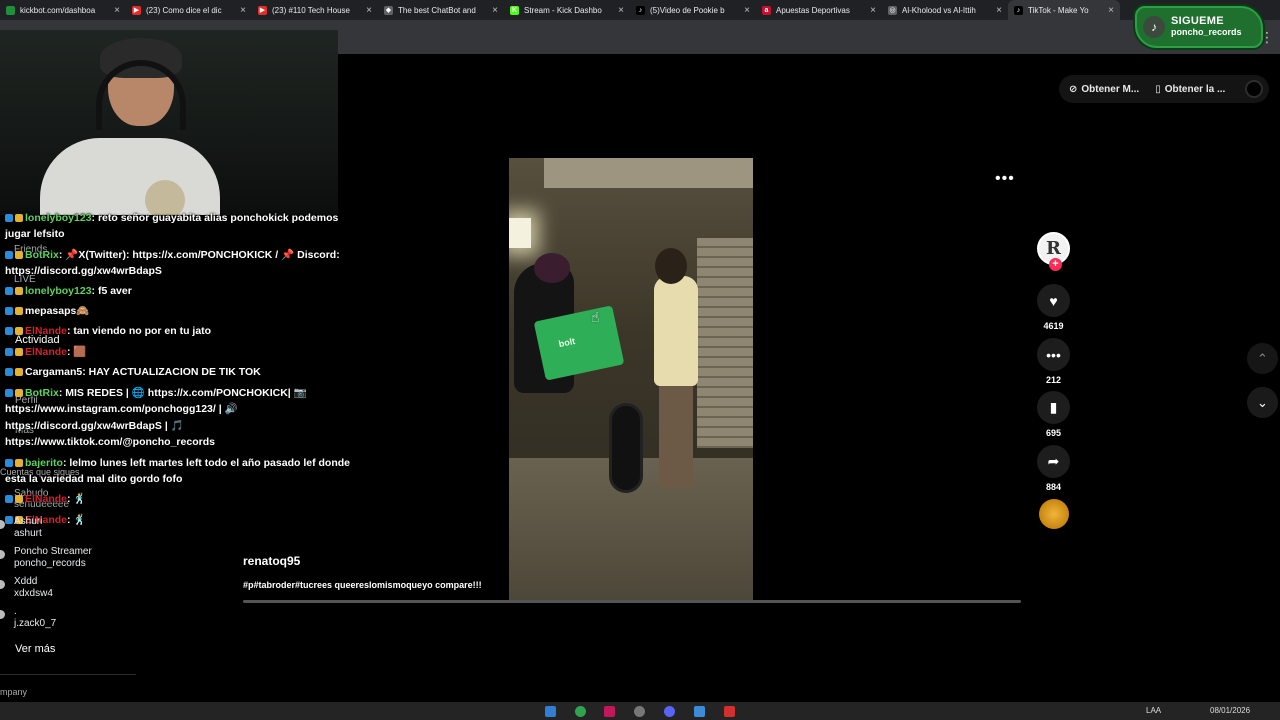 Image resolution: width=1280 pixels, height=720 pixels. I want to click on chat-message: https://www.tiktok.com/@poncho_records, so click(110, 442).